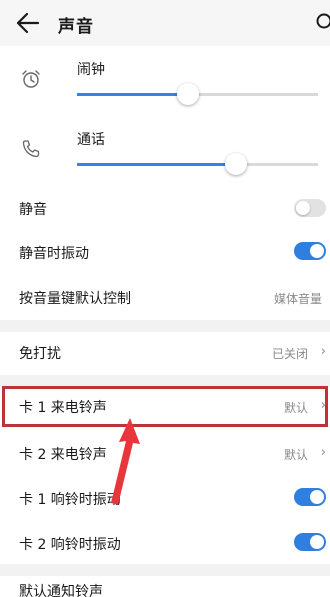  Describe the element at coordinates (165, 252) in the screenshot. I see `mute-vibrate-row: 静音时振动` at that location.